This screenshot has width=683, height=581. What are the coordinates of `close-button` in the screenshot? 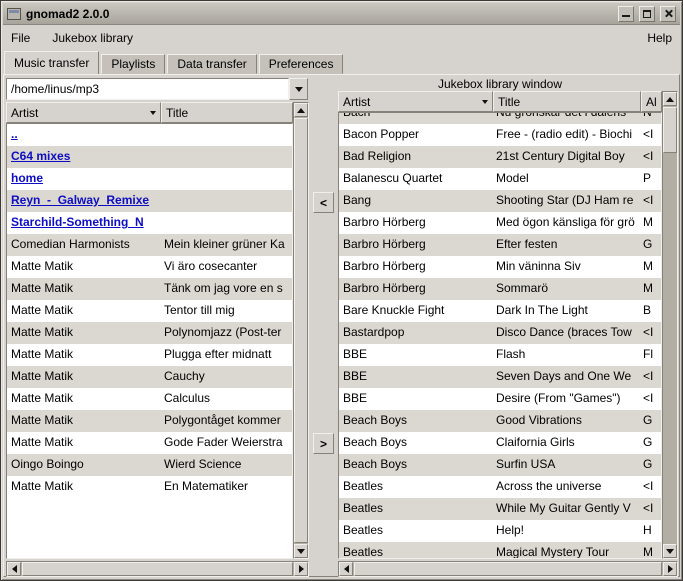 It's located at (668, 13).